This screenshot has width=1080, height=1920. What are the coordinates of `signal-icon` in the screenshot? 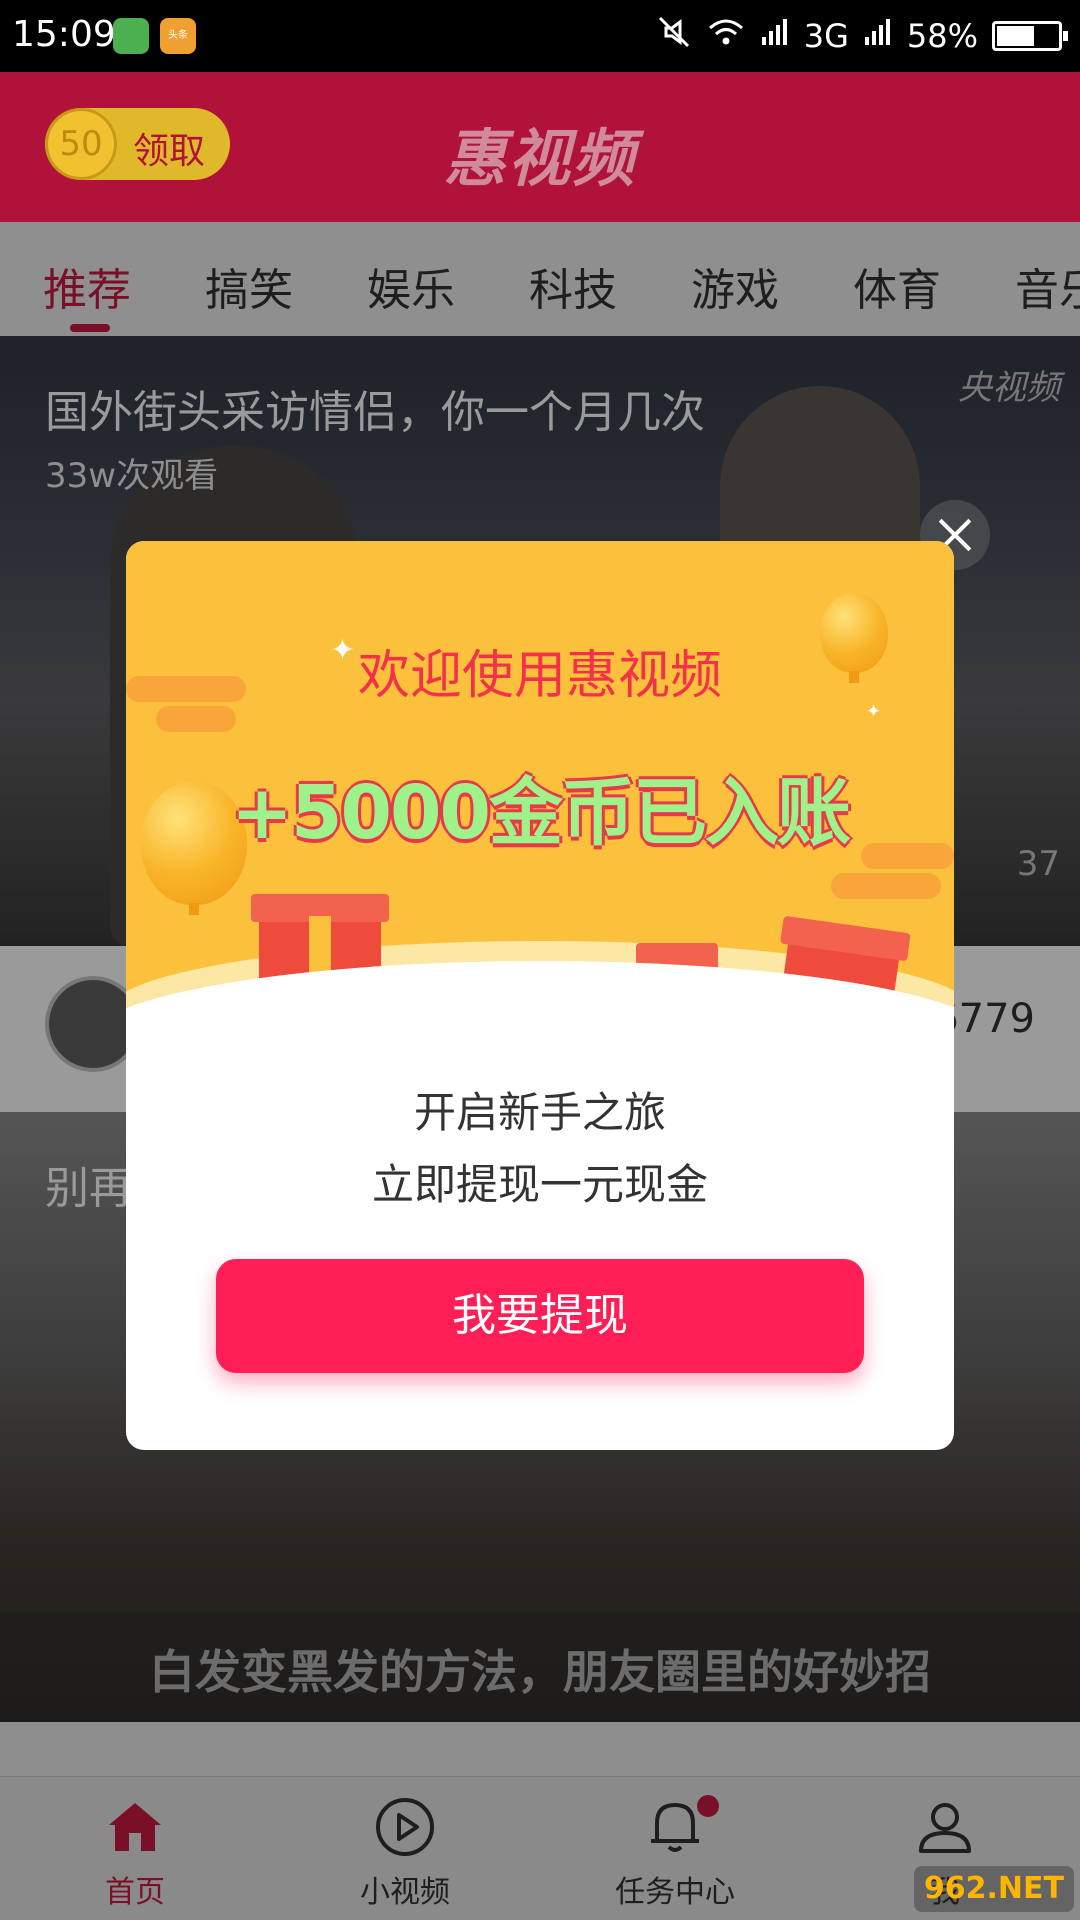 It's located at (775, 36).